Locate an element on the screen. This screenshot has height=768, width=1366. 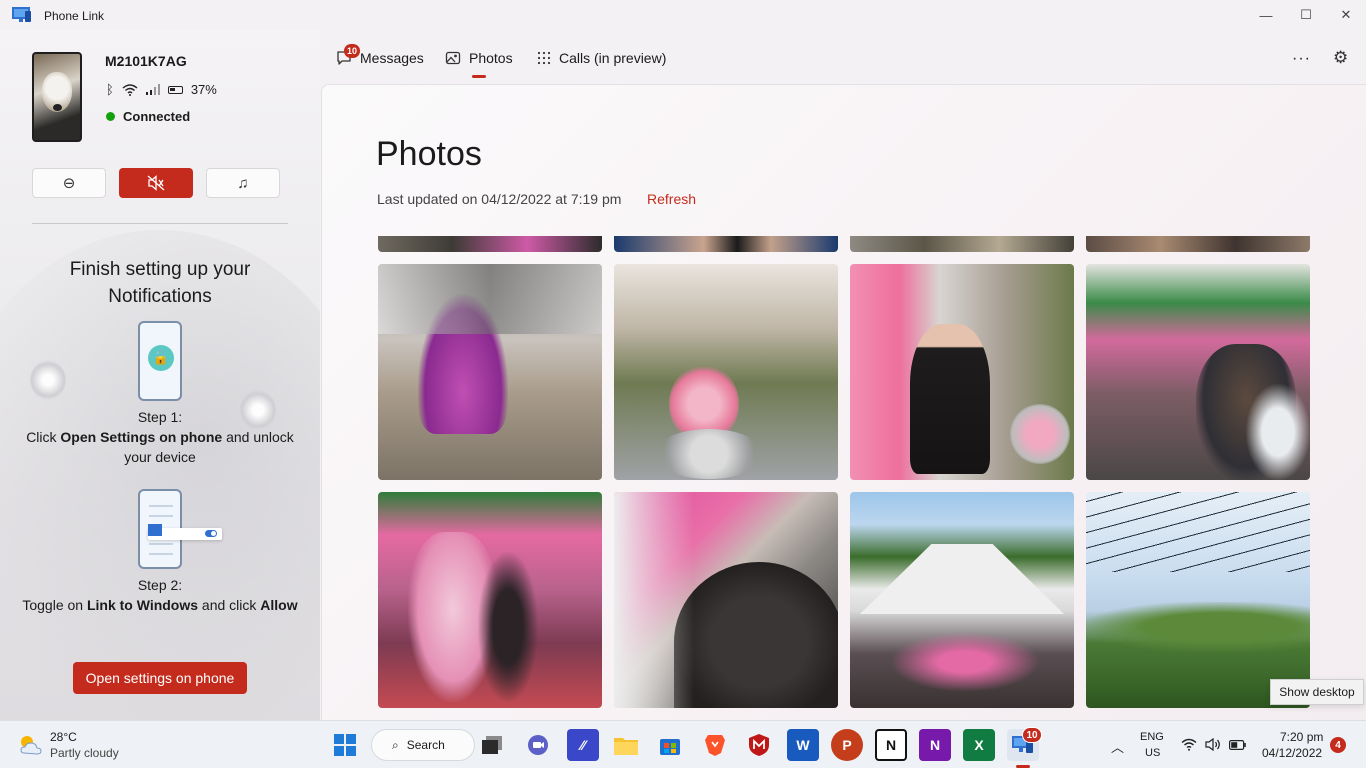
tab-photos-label: Photos is located at coordinates (491, 58).